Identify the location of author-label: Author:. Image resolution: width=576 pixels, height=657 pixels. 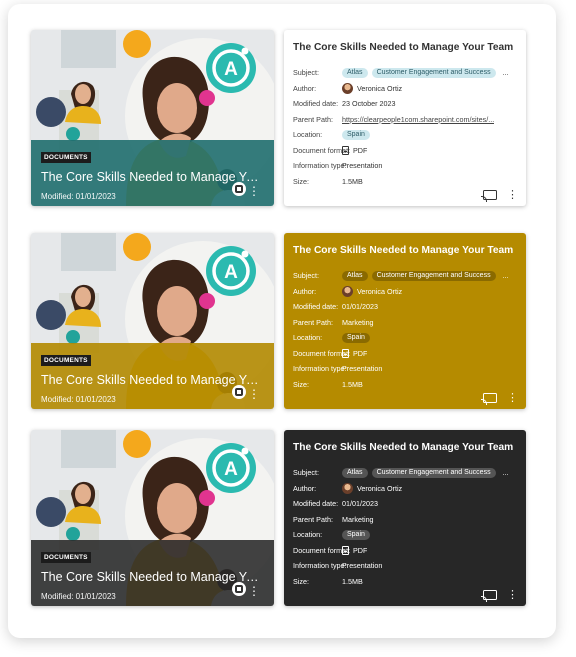
(305, 88).